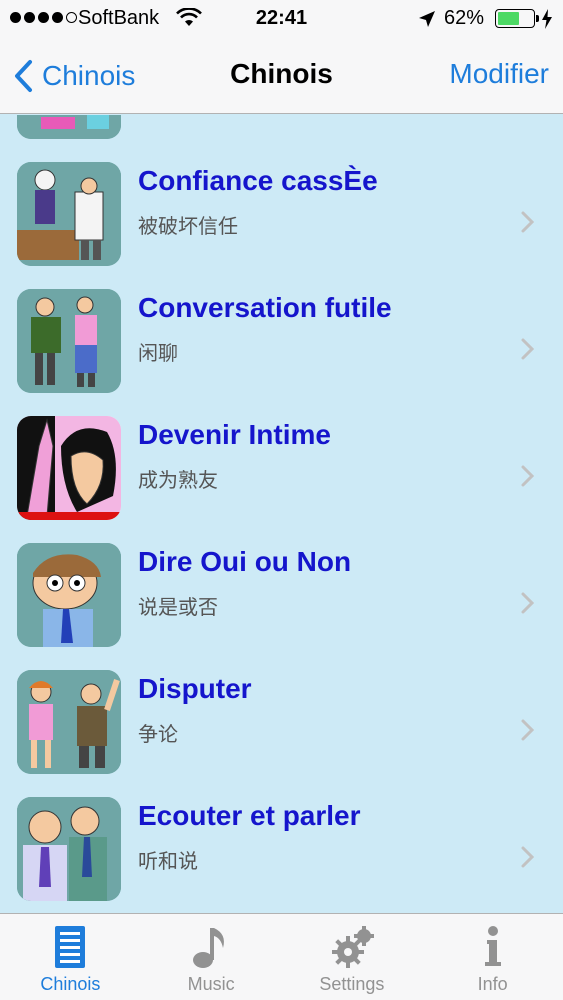 The width and height of the screenshot is (563, 1000). Describe the element at coordinates (352, 984) in the screenshot. I see `tab-label: Settings` at that location.